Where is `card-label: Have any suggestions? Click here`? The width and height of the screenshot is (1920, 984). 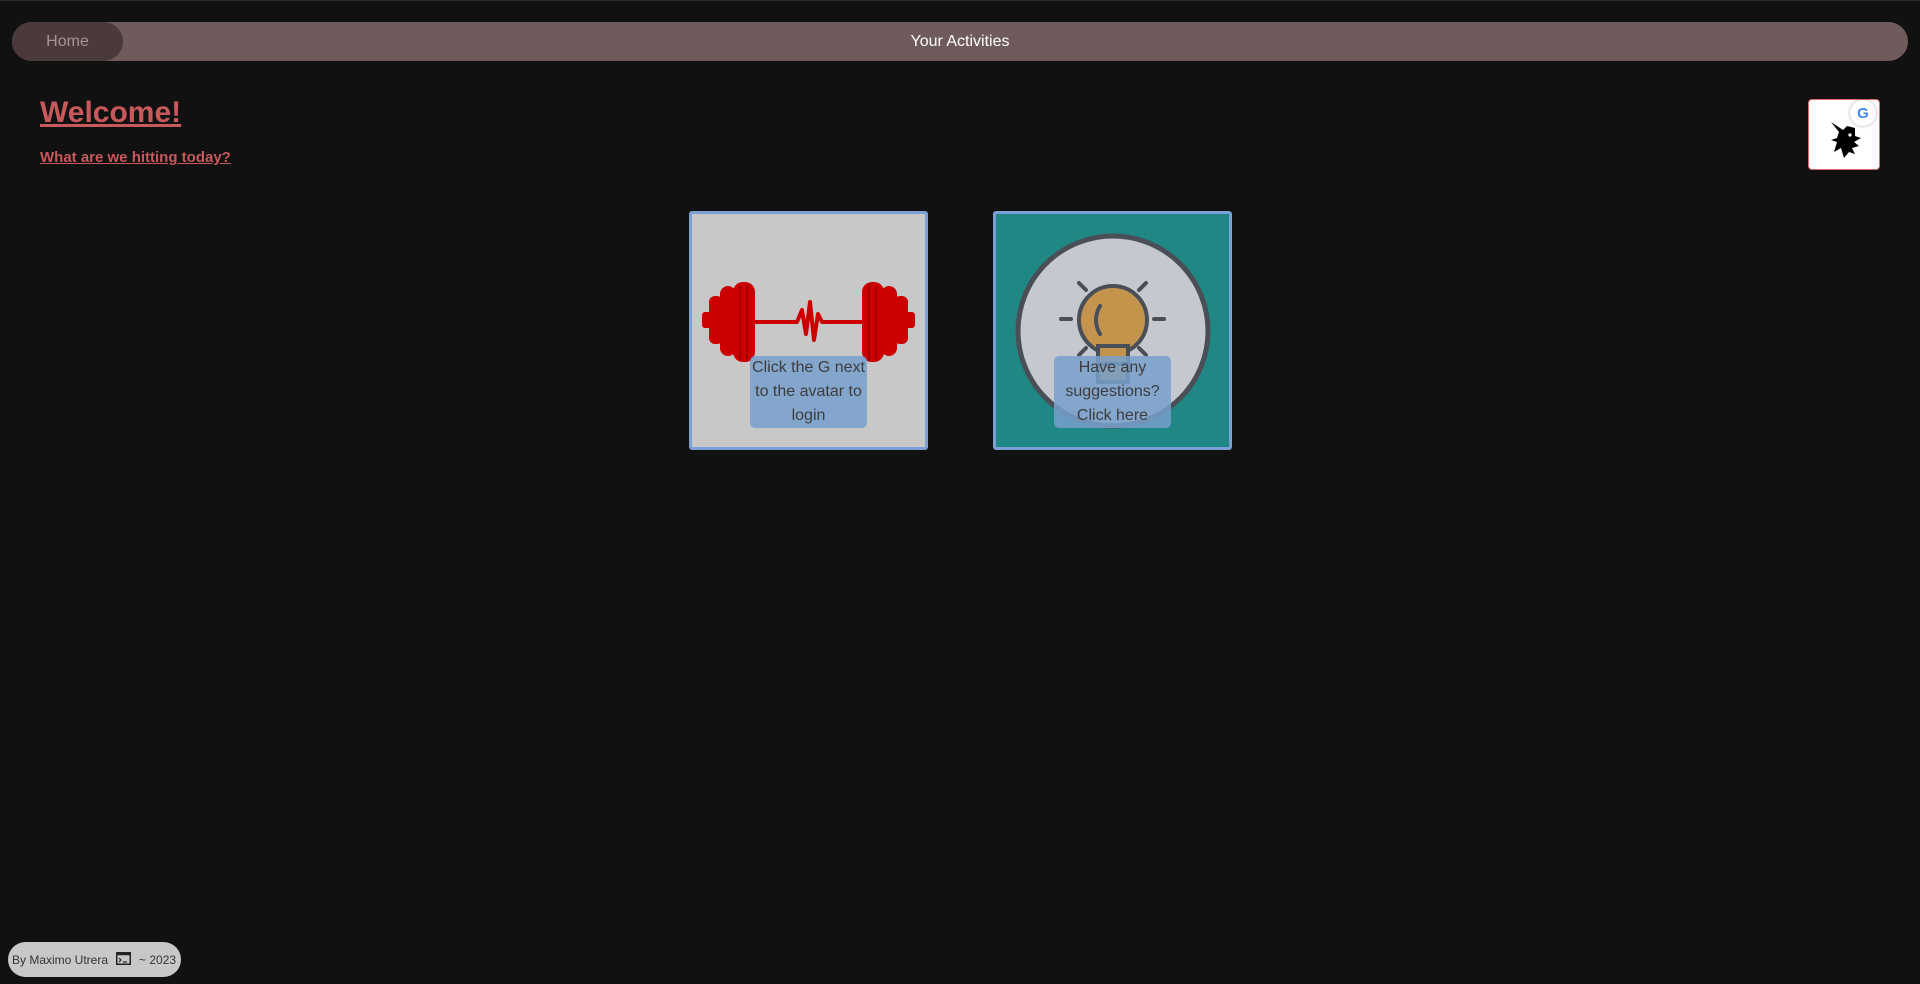 card-label: Have any suggestions? Click here is located at coordinates (1112, 392).